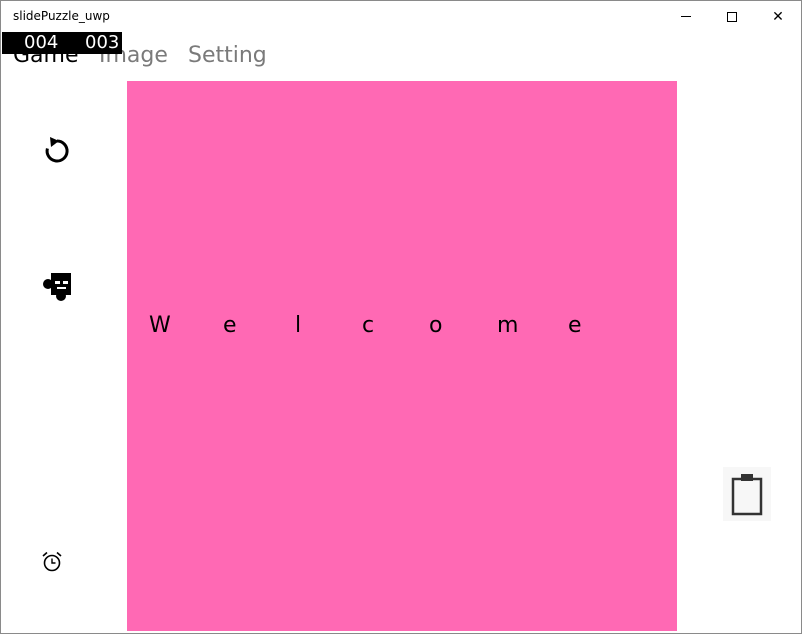 The height and width of the screenshot is (634, 802). I want to click on alarm-clock-icon, so click(52, 561).